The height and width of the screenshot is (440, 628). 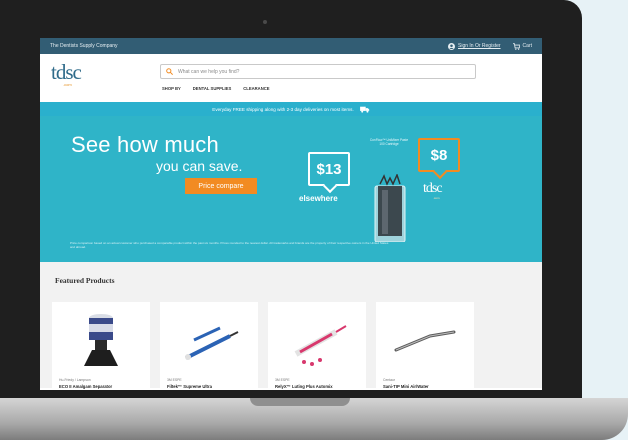 I want to click on product-card: 3M ESPE Filtek™ Supreme Ultra, so click(x=209, y=346).